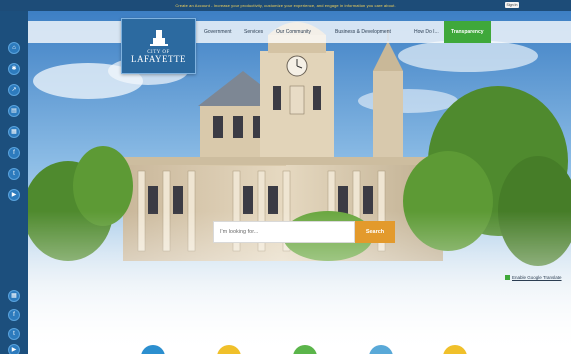 The height and width of the screenshot is (354, 571). What do you see at coordinates (14, 69) in the screenshot?
I see `gear-icon: ✱` at bounding box center [14, 69].